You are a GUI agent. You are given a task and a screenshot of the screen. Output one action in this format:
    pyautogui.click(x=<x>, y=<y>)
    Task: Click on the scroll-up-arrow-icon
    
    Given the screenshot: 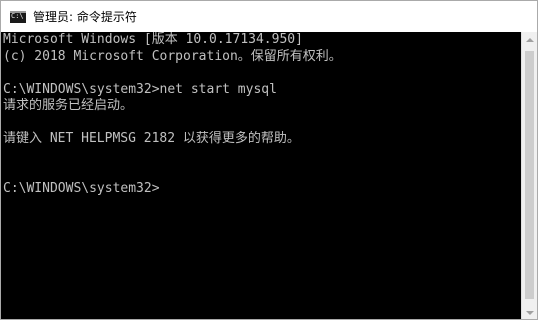 What is the action you would take?
    pyautogui.click(x=529, y=40)
    